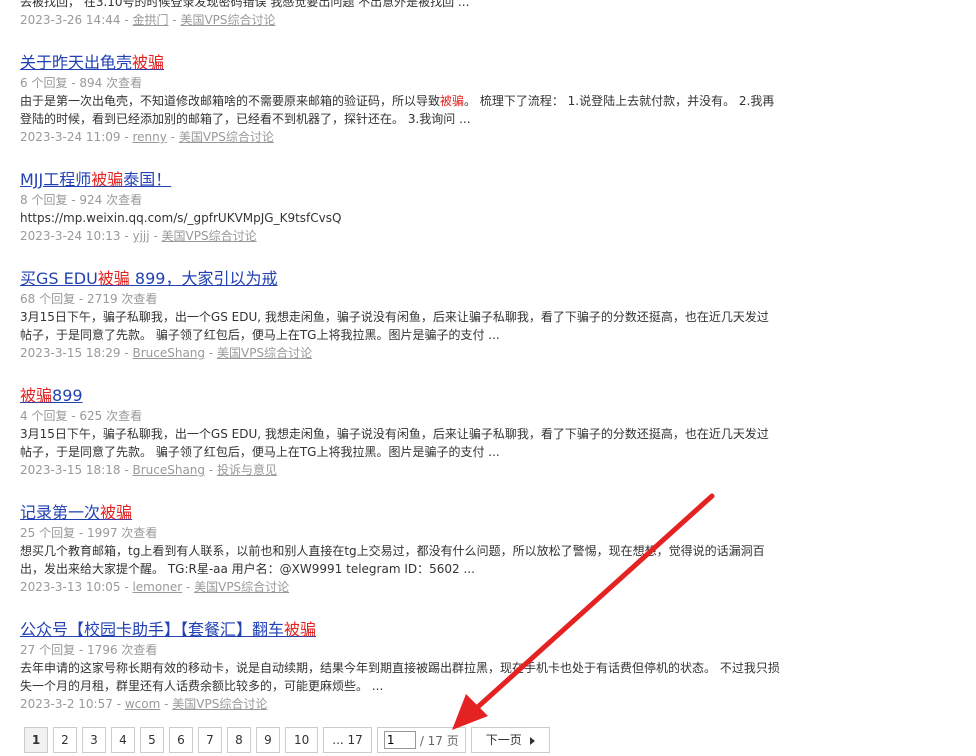 The width and height of the screenshot is (976, 756). What do you see at coordinates (268, 740) in the screenshot?
I see `page-9-button: 9` at bounding box center [268, 740].